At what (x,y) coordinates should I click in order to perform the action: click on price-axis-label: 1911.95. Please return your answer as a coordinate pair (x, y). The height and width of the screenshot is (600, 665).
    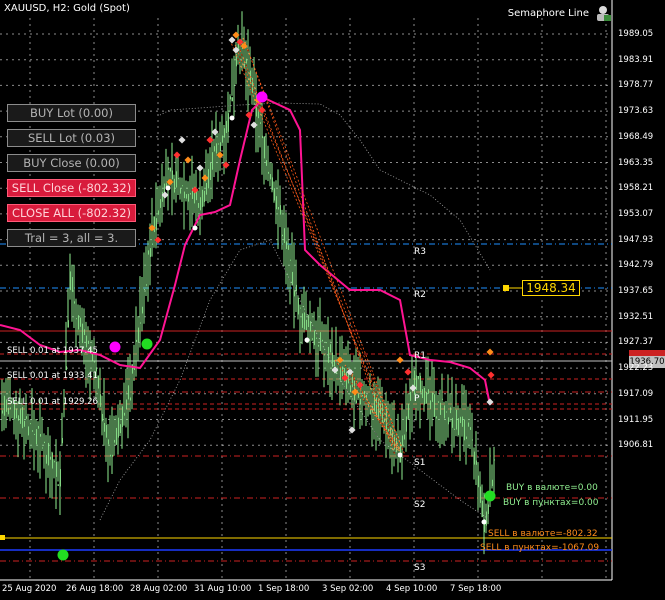
    Looking at the image, I should click on (636, 419).